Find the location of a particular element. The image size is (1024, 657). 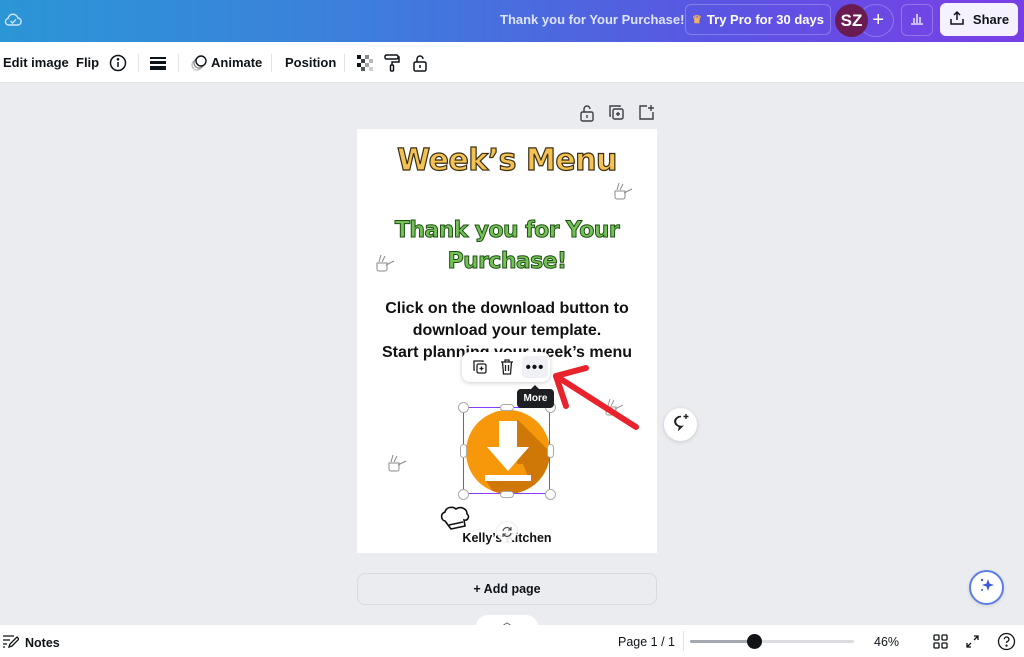

try-pro-button: ♛ Try Pro for 30 days is located at coordinates (758, 19).